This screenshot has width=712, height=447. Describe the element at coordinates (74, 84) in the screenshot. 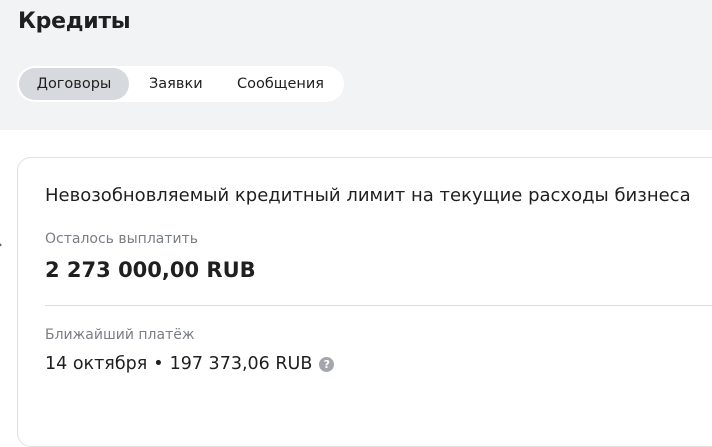

I see `tab-contracts: Договоры` at that location.